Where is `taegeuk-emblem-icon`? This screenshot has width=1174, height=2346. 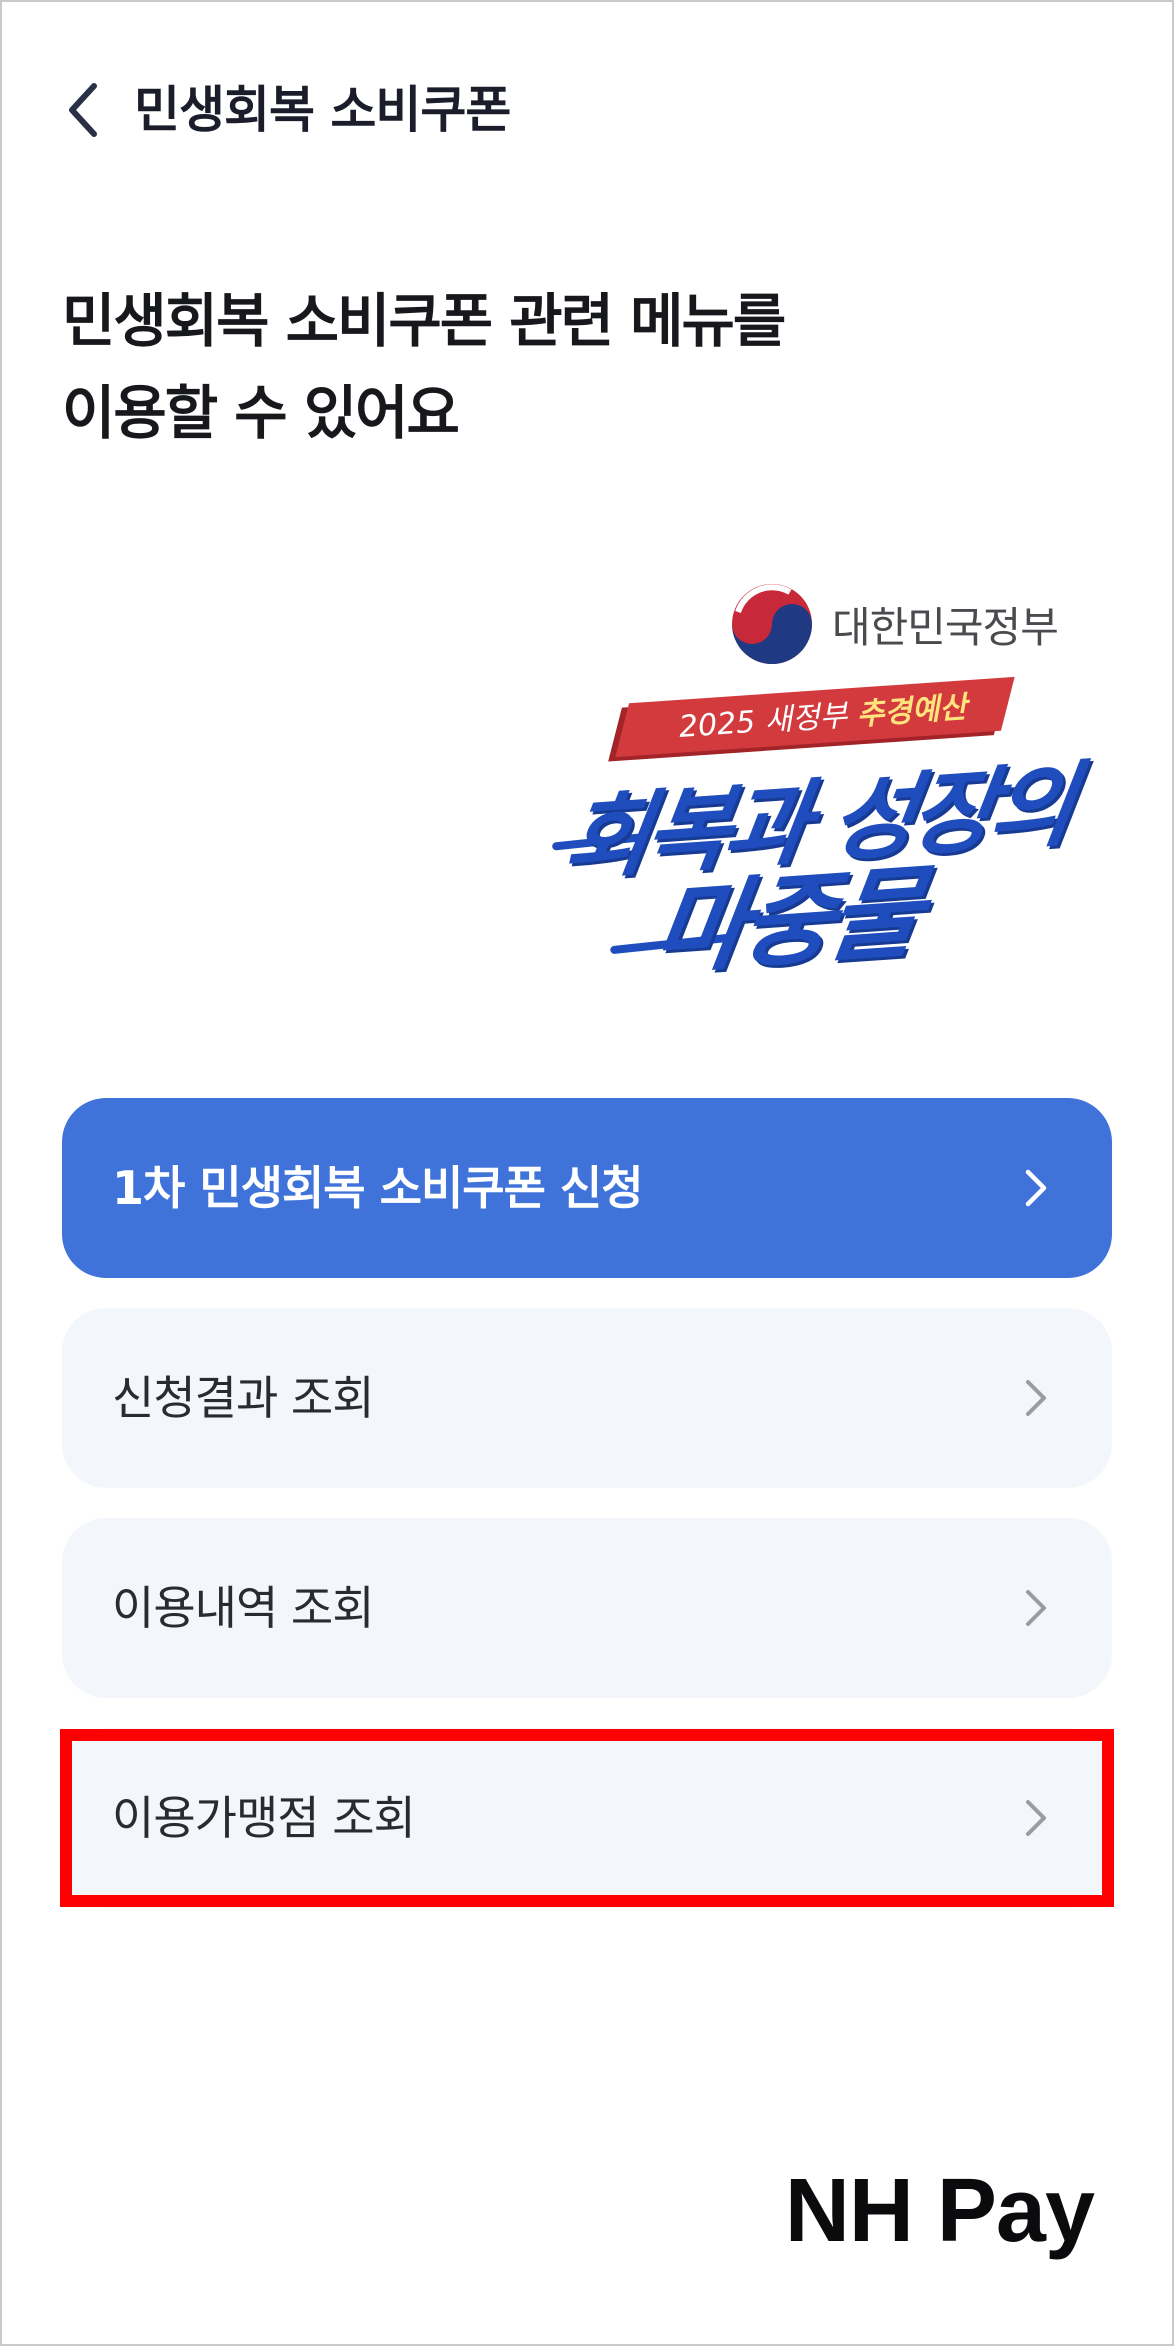
taegeuk-emblem-icon is located at coordinates (772, 624).